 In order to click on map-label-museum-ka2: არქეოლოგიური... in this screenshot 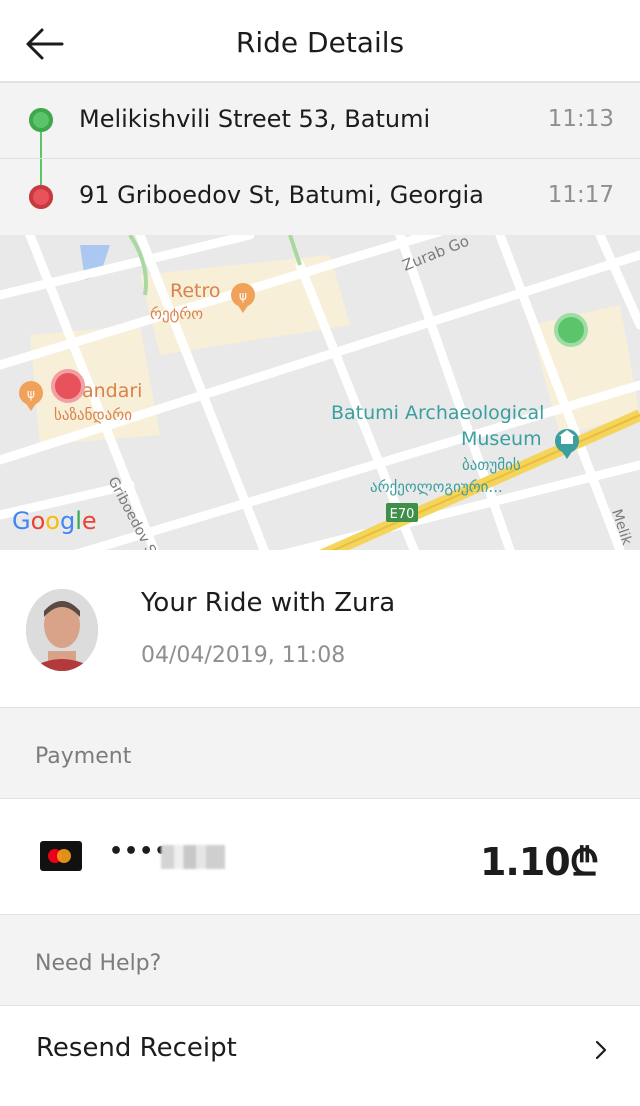, I will do `click(436, 487)`.